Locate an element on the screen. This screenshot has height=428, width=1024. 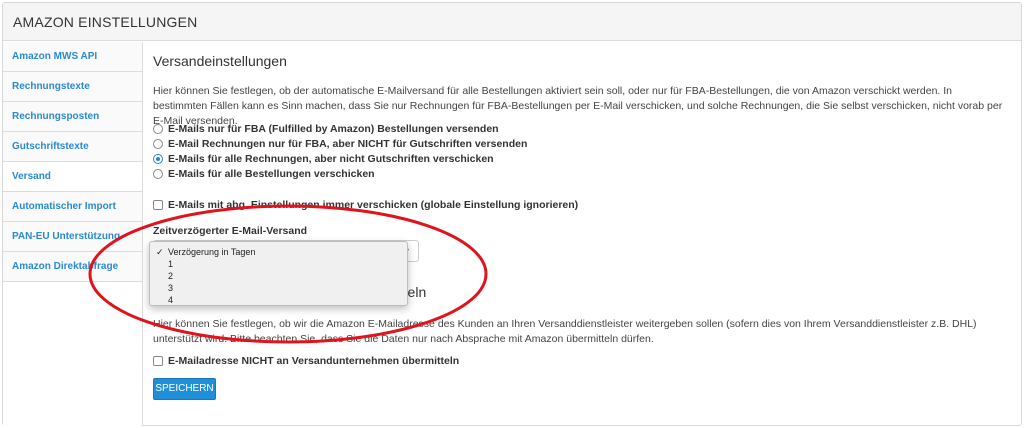
sidebar-item-pan-eu: PAN-EU Unterstützung is located at coordinates (72, 237).